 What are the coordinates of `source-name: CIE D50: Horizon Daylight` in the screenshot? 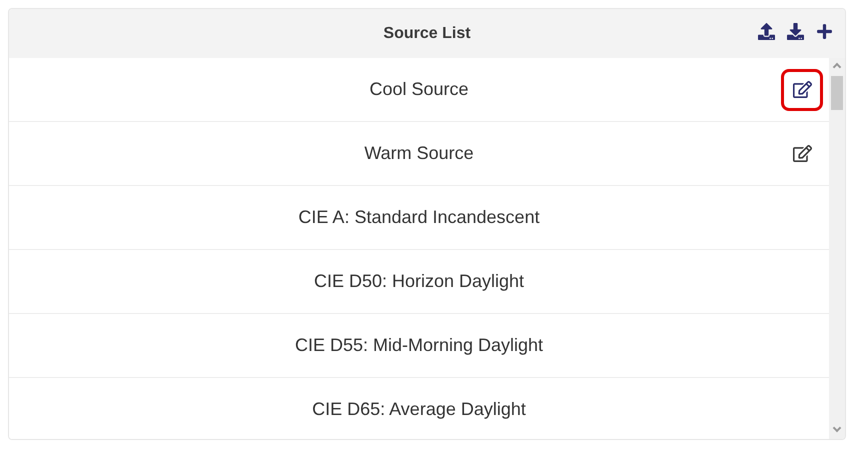 It's located at (419, 281).